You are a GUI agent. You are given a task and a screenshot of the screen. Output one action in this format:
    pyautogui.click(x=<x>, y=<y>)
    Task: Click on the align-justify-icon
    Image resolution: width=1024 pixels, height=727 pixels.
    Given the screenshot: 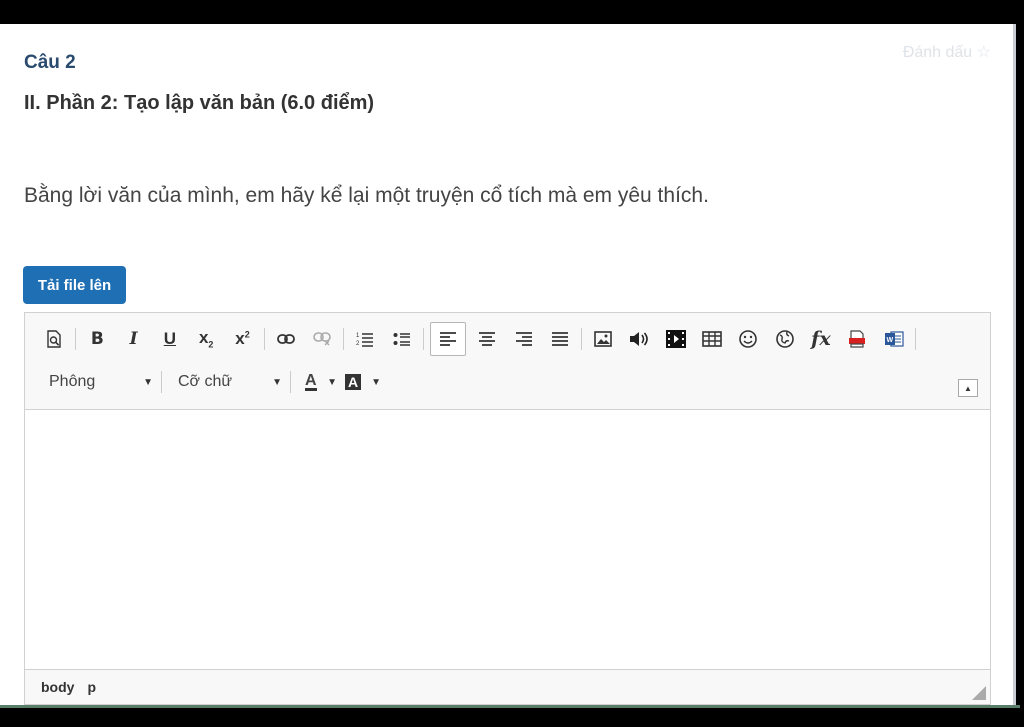 What is the action you would take?
    pyautogui.click(x=560, y=339)
    